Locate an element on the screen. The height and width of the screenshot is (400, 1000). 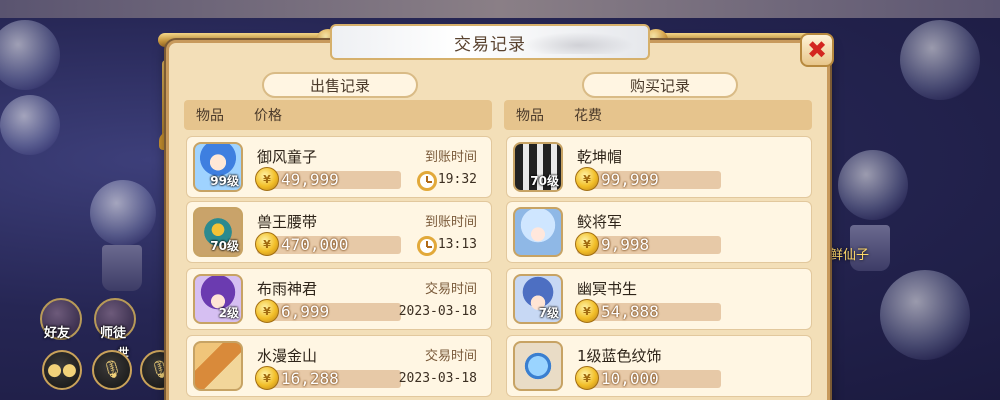
friends-label: 好友 is located at coordinates (57, 333).